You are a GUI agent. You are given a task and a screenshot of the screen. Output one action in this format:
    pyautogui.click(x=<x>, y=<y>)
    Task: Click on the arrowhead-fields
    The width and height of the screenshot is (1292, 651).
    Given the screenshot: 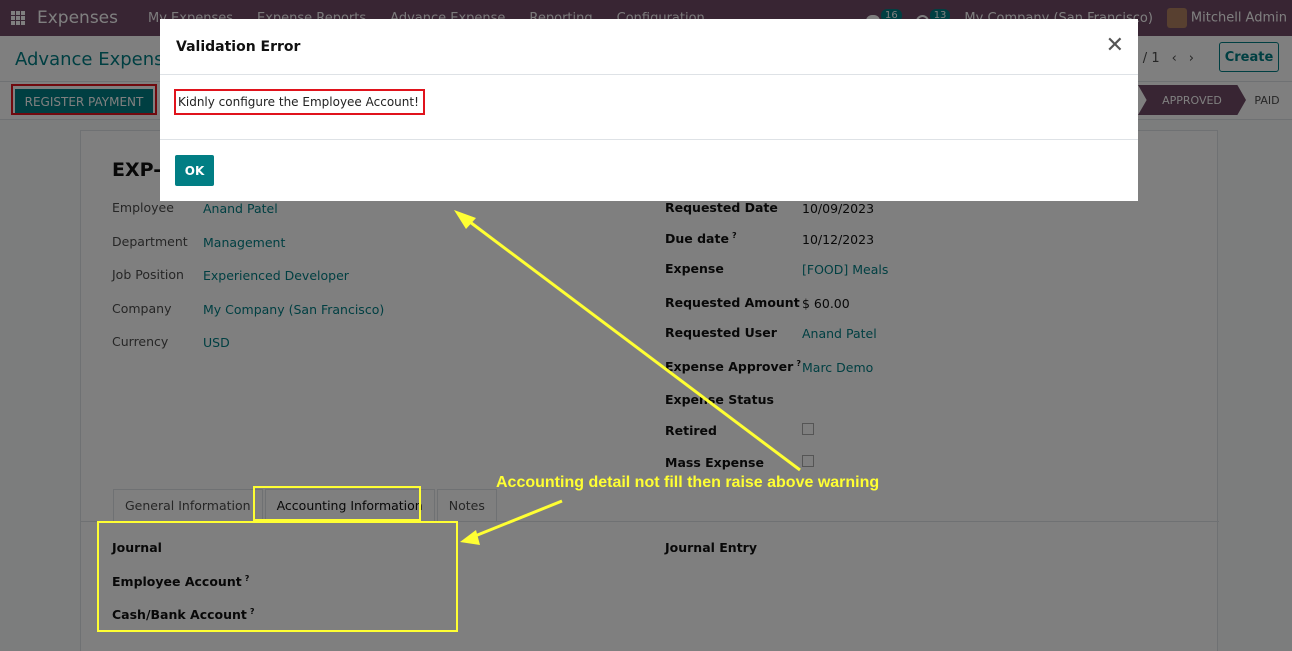 What is the action you would take?
    pyautogui.click(x=470, y=537)
    